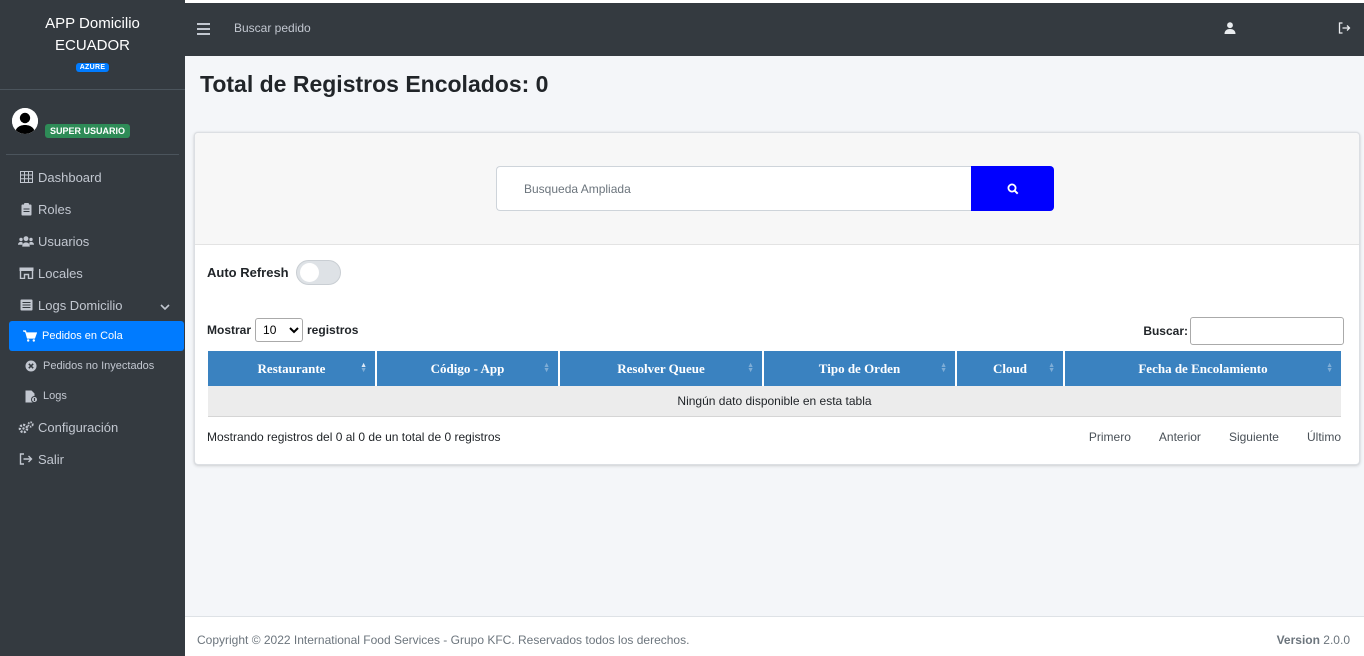 The height and width of the screenshot is (656, 1364). I want to click on menu-toggle-icon, so click(203, 29).